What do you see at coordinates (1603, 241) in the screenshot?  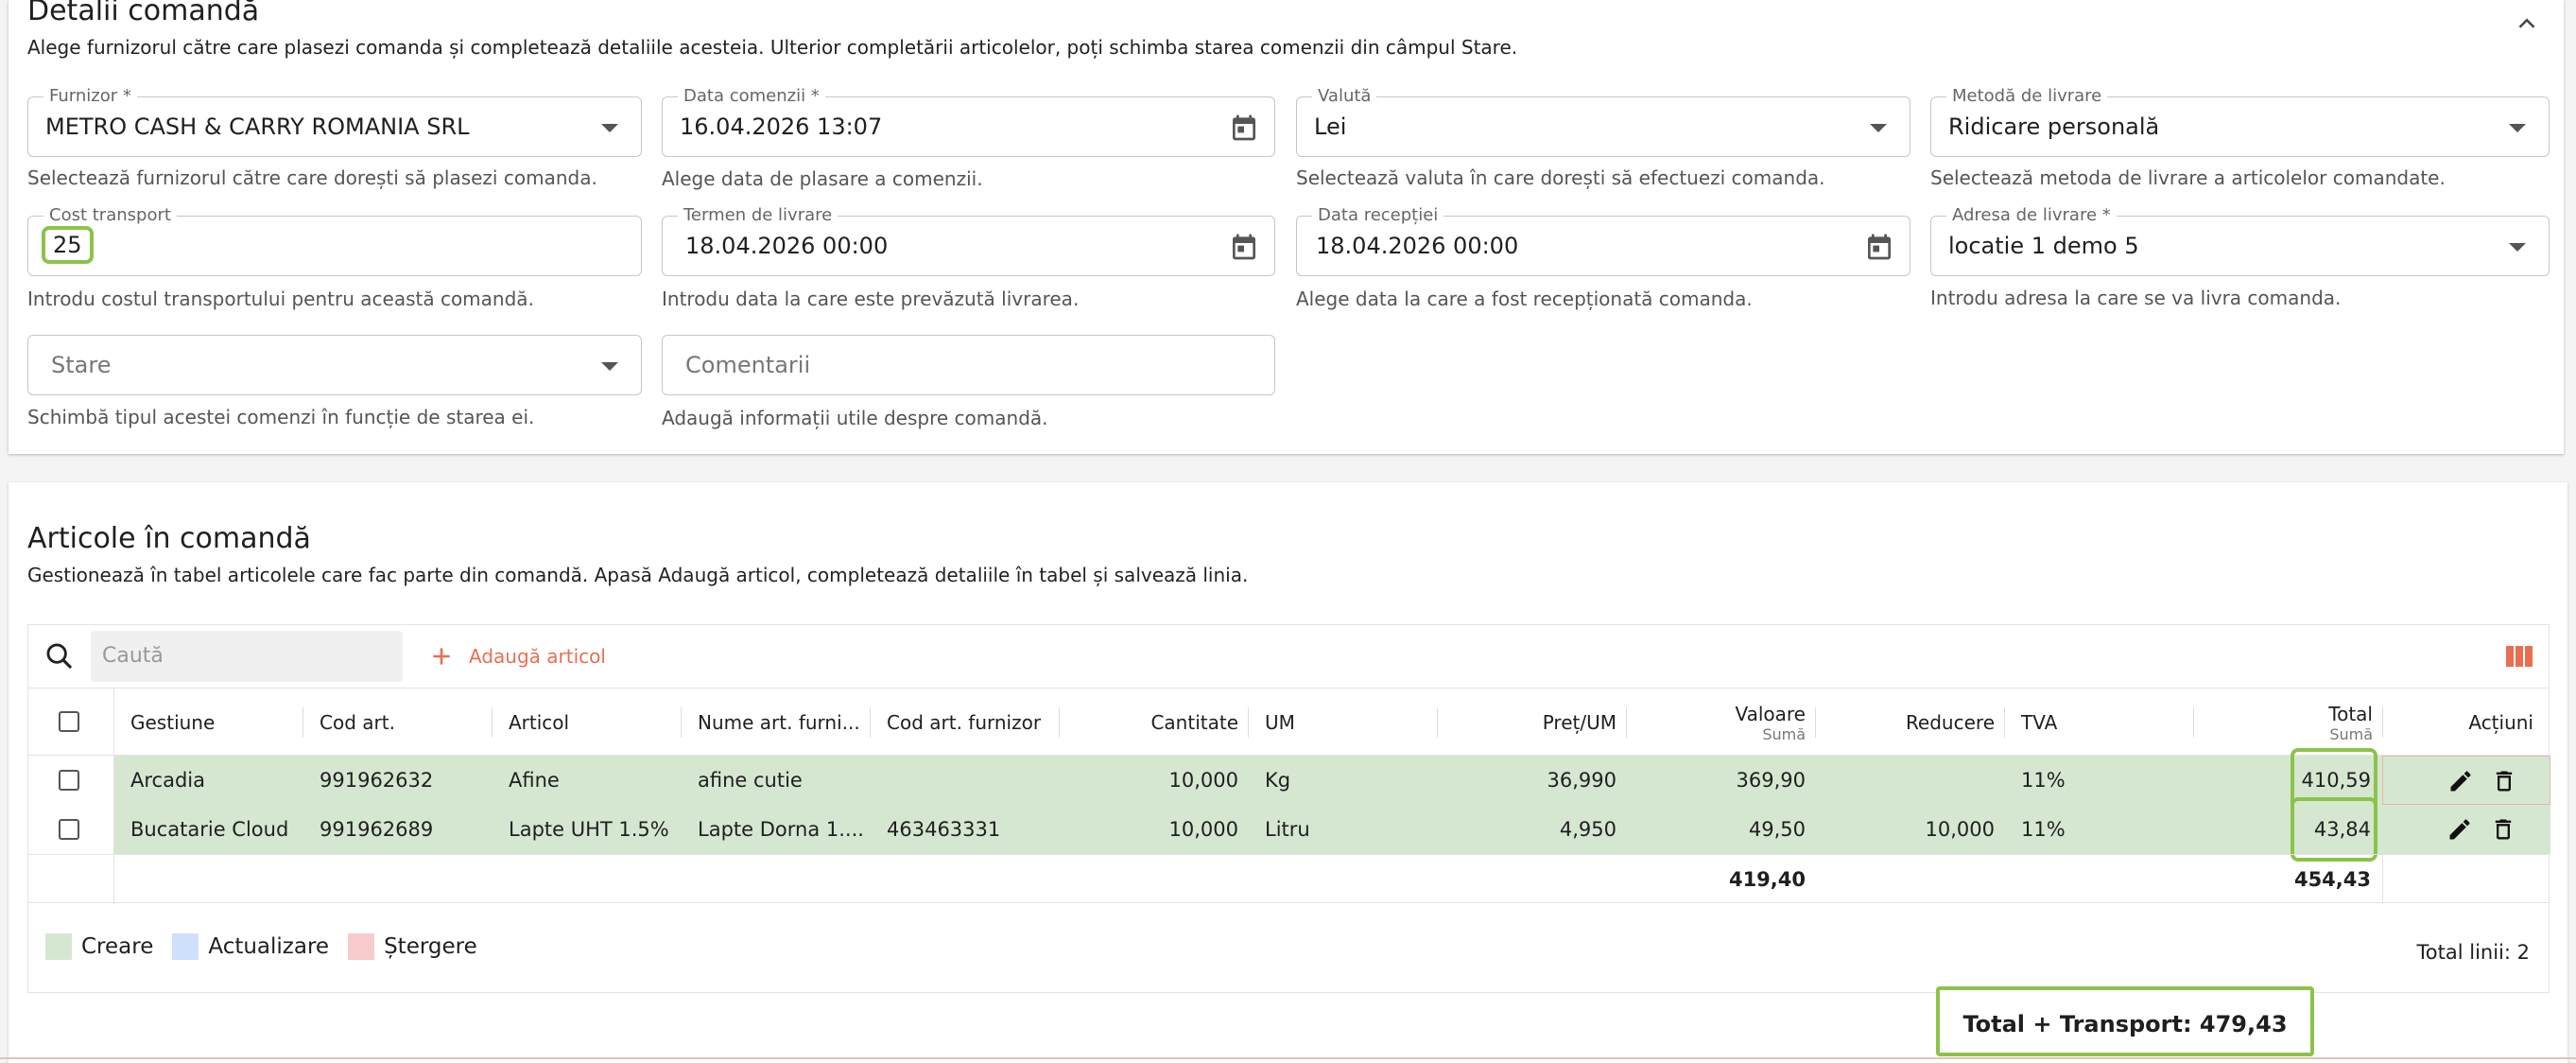 I see `reception-date-field: Data recepției 18.04.2026 00:00` at bounding box center [1603, 241].